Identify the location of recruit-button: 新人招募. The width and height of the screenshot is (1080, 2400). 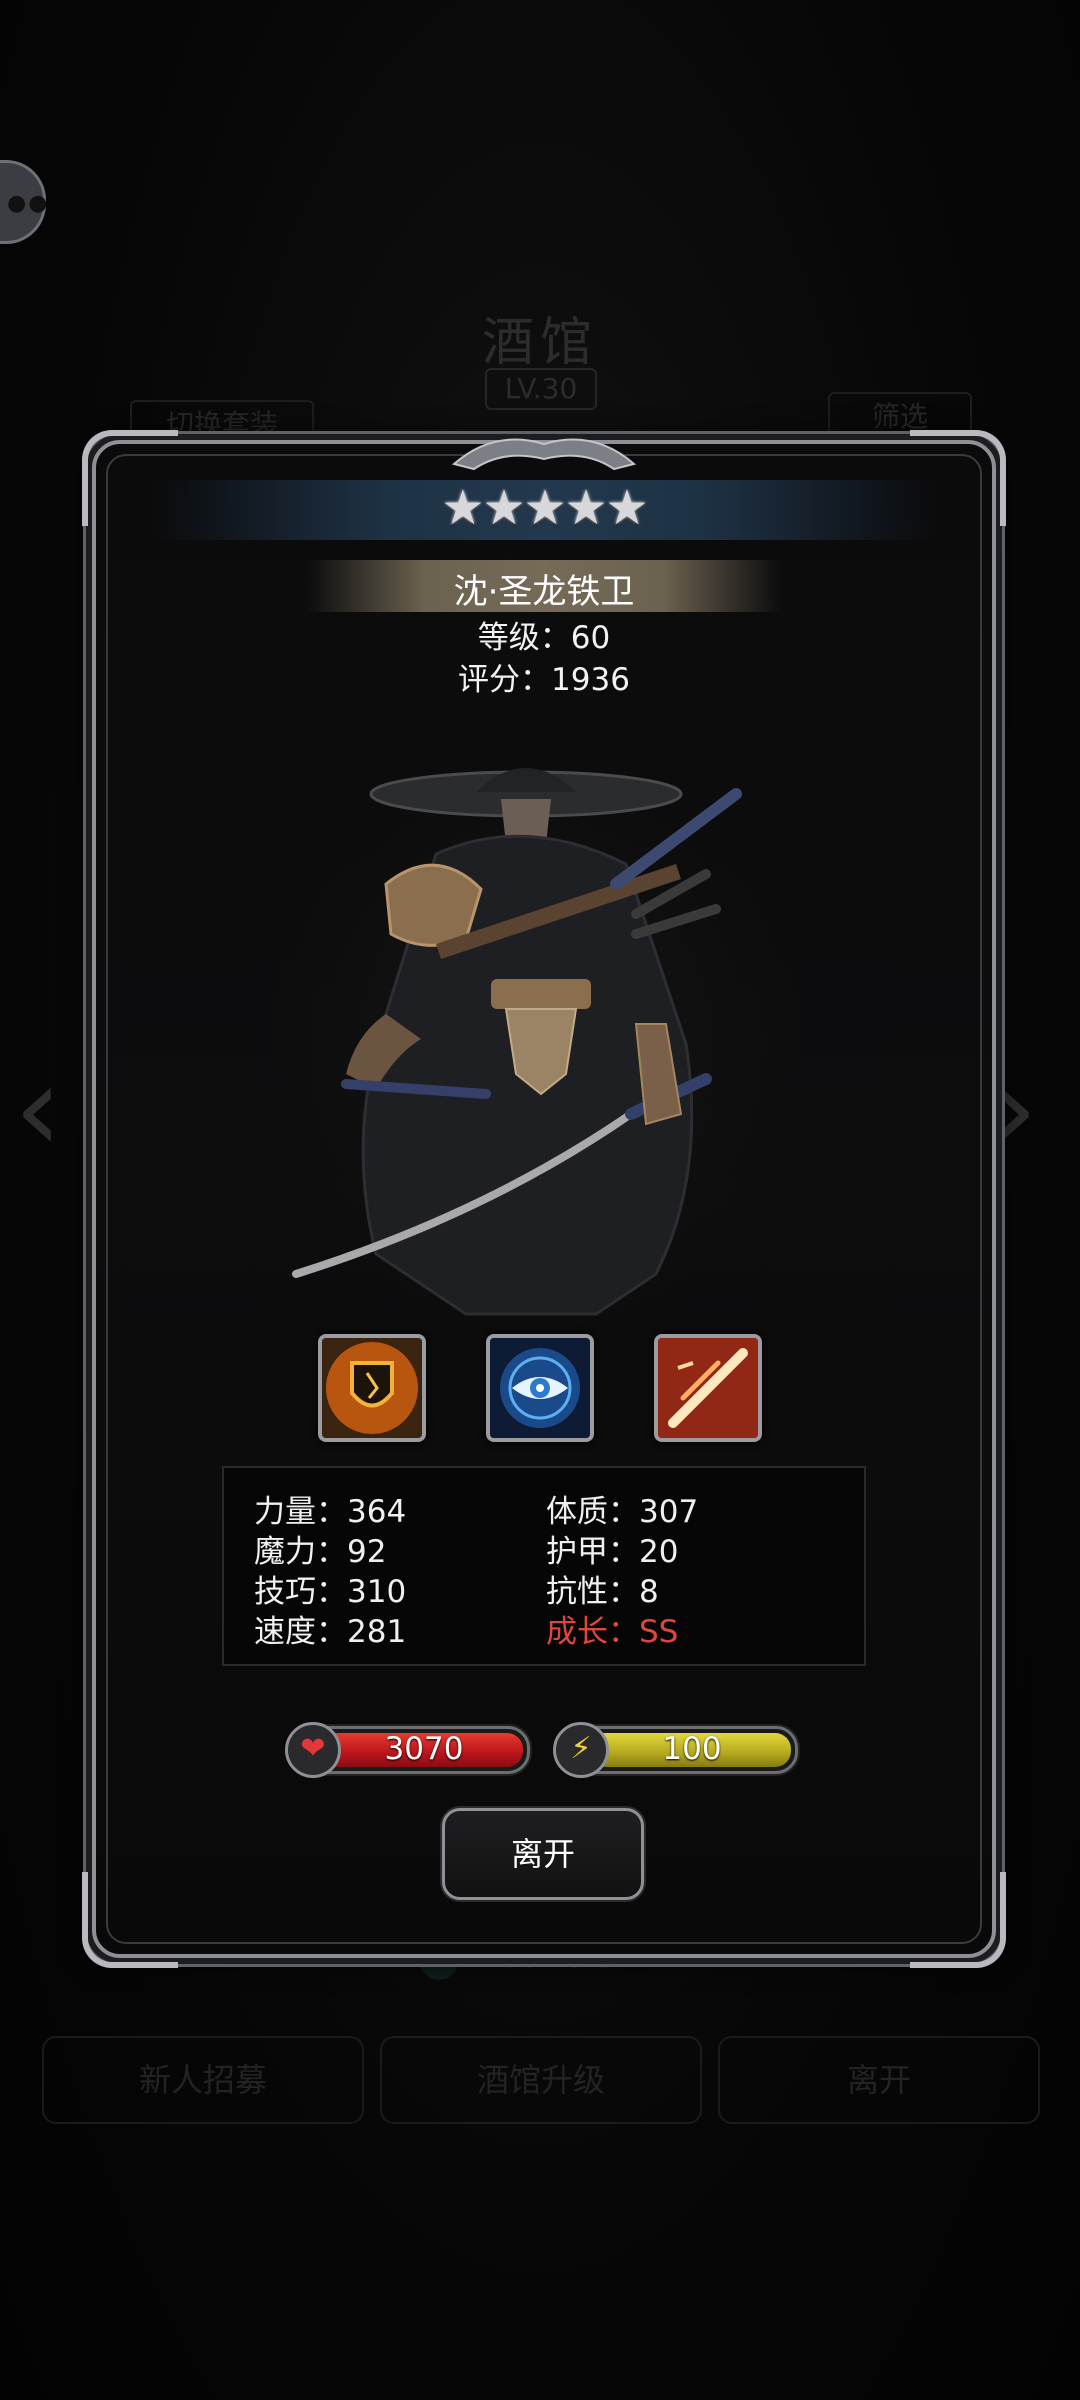
(203, 2080).